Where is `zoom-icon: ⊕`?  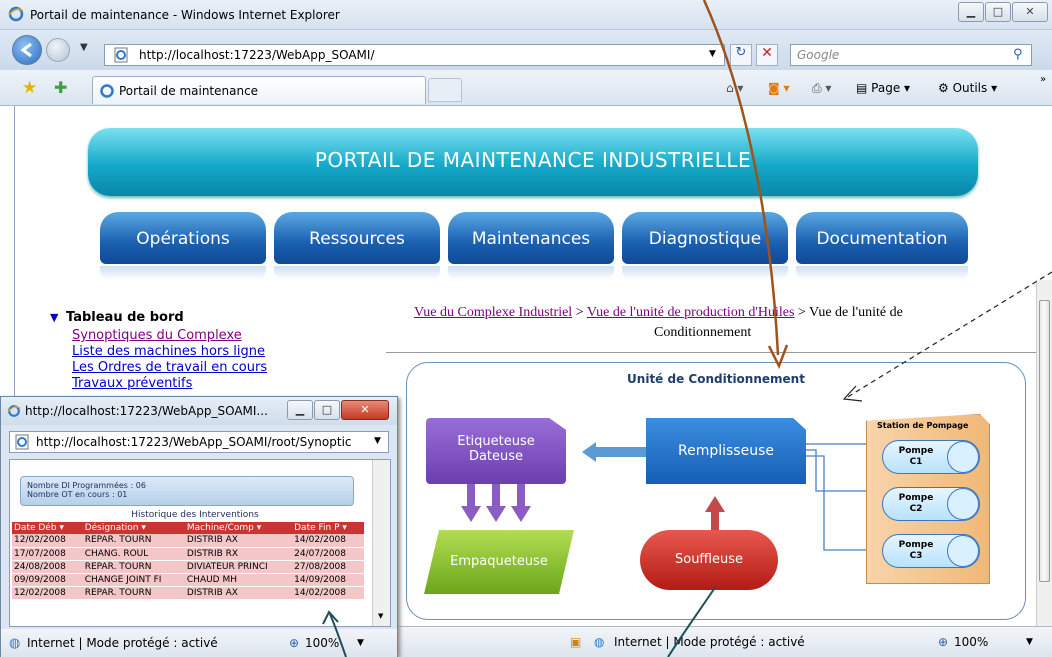 zoom-icon: ⊕ is located at coordinates (943, 642).